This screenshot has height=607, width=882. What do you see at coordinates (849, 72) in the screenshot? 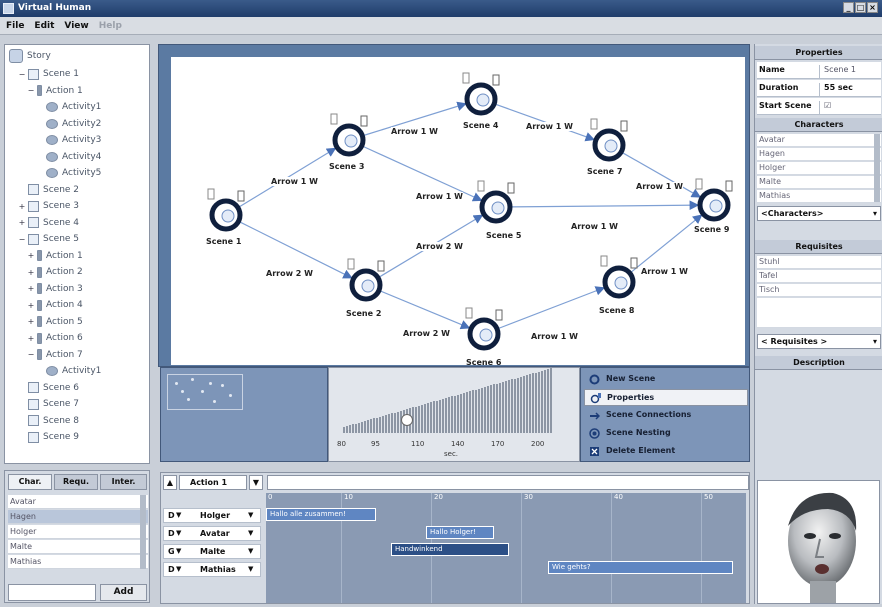
I see `scene-name-field: Scene 1` at bounding box center [849, 72].